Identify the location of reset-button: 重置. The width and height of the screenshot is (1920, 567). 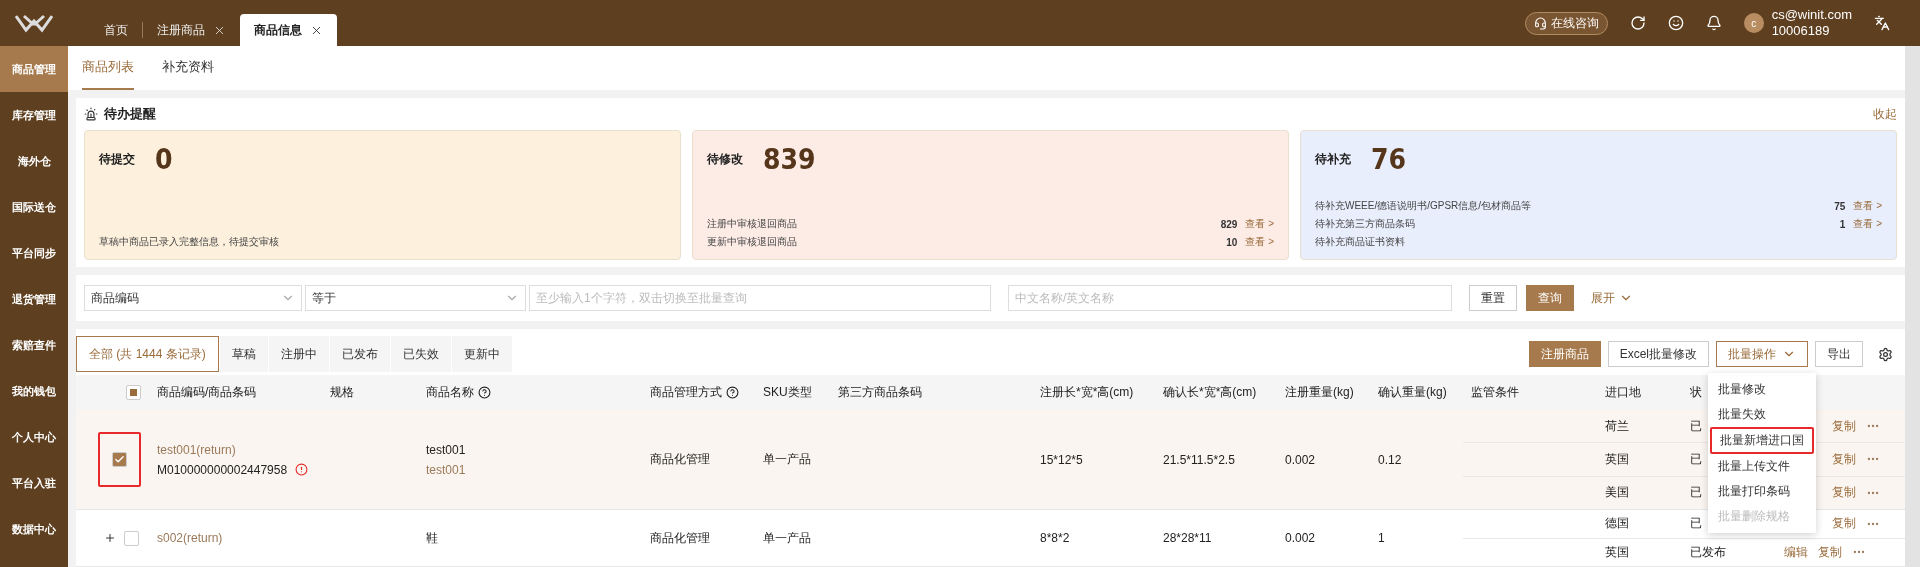
(1493, 298).